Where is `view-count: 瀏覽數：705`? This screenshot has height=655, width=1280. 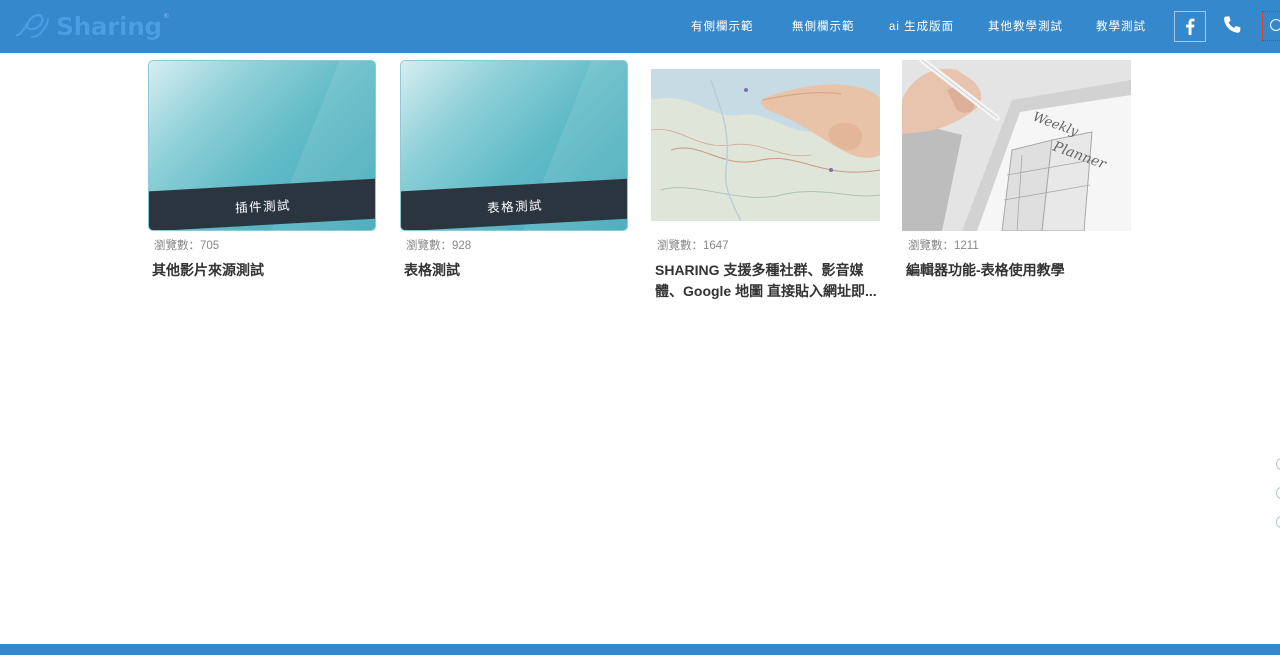
view-count: 瀏覽數：705 is located at coordinates (187, 246).